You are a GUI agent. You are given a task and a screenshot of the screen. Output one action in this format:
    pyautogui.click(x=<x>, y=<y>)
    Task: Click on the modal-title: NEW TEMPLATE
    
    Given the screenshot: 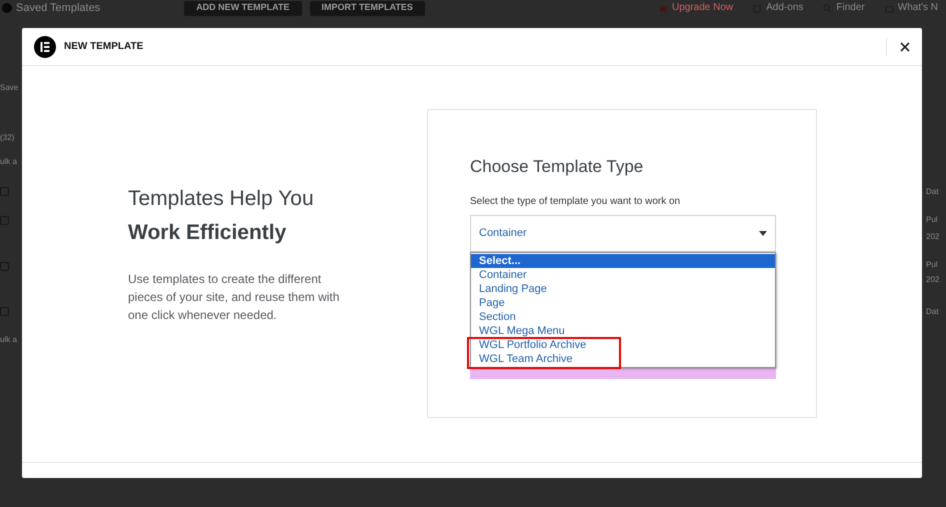 What is the action you would take?
    pyautogui.click(x=104, y=47)
    